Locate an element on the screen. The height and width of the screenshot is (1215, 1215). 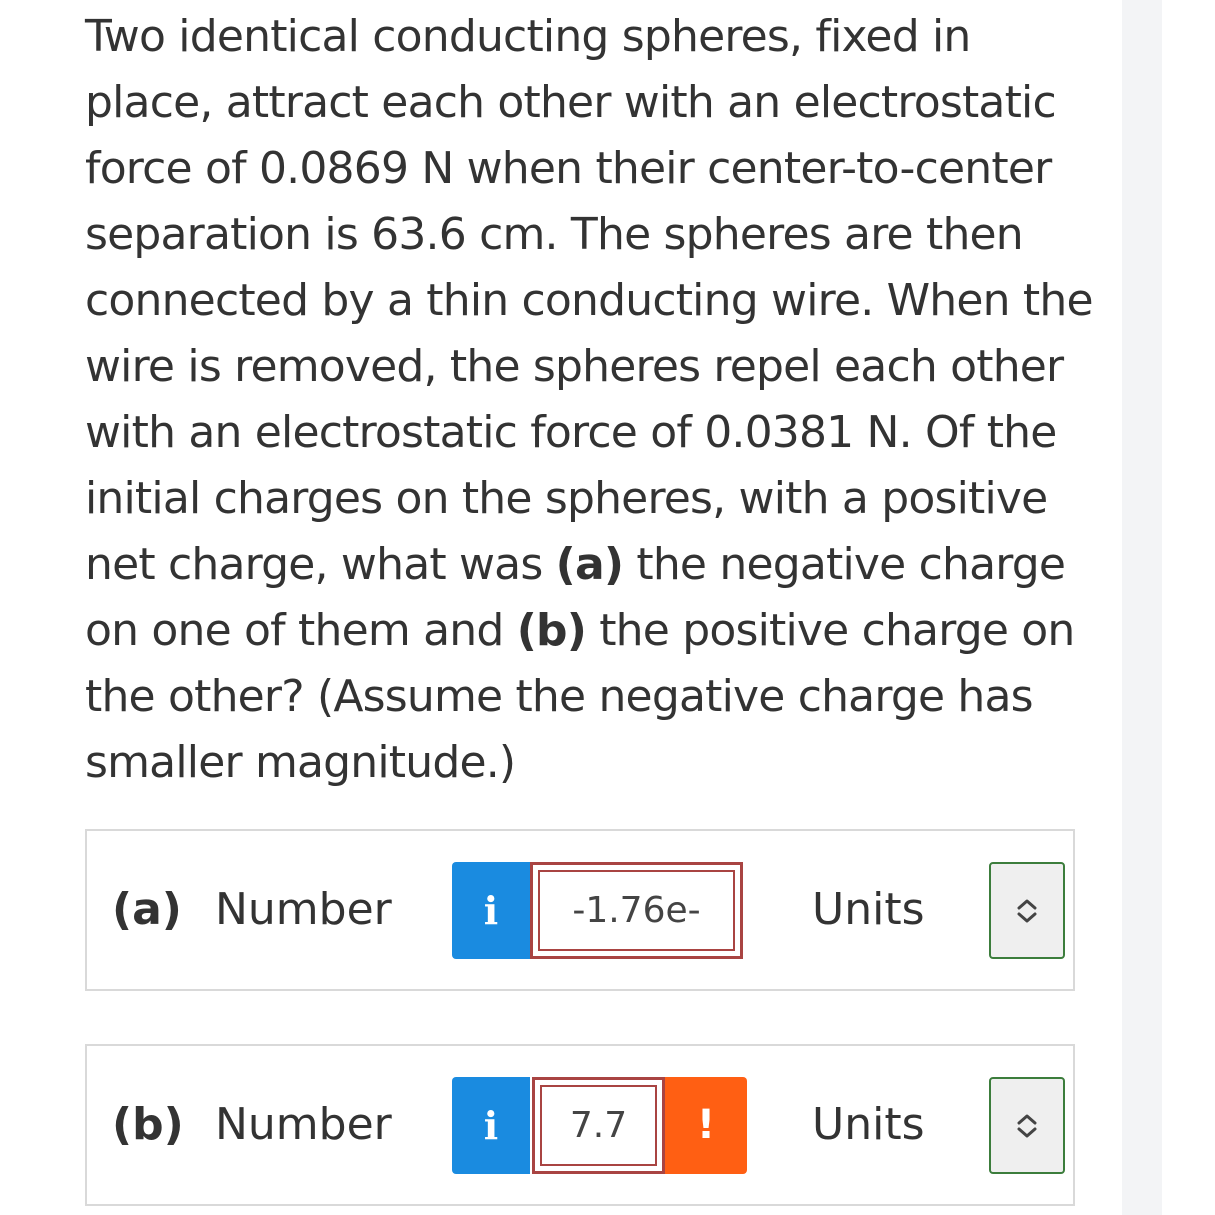
number-input: -1.76e- is located at coordinates (636, 910).